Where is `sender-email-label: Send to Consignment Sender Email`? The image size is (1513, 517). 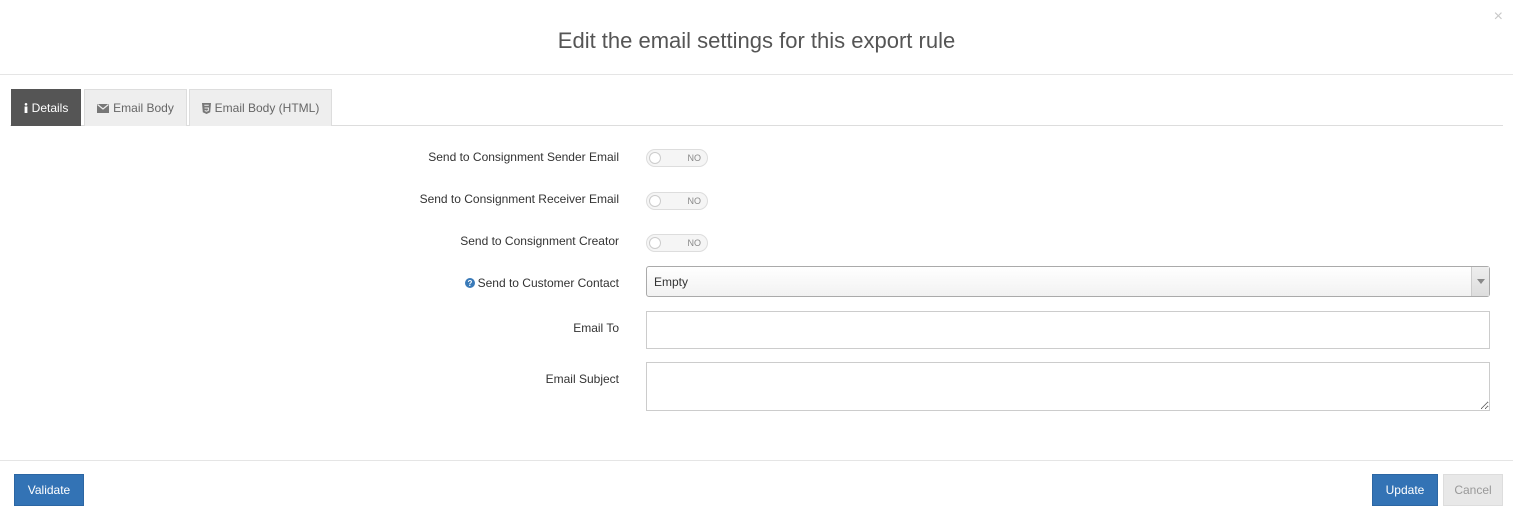 sender-email-label: Send to Consignment Sender Email is located at coordinates (523, 157).